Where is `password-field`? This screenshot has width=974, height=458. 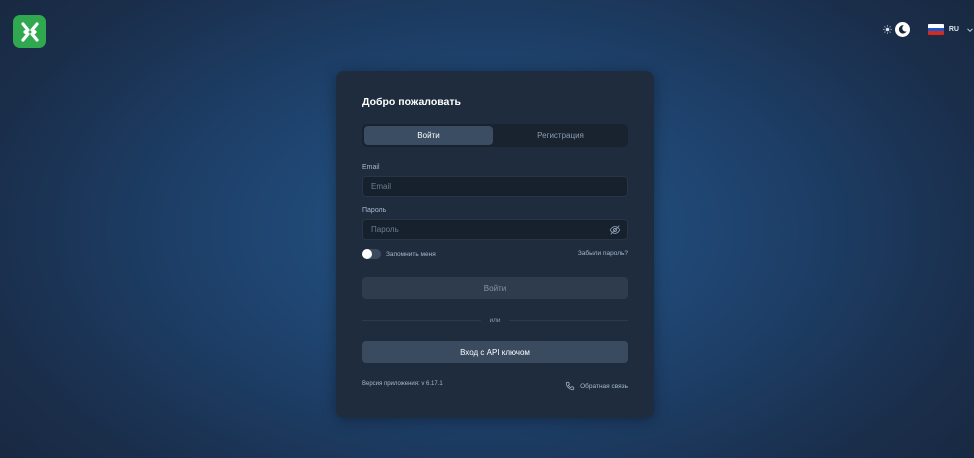
password-field is located at coordinates (495, 229).